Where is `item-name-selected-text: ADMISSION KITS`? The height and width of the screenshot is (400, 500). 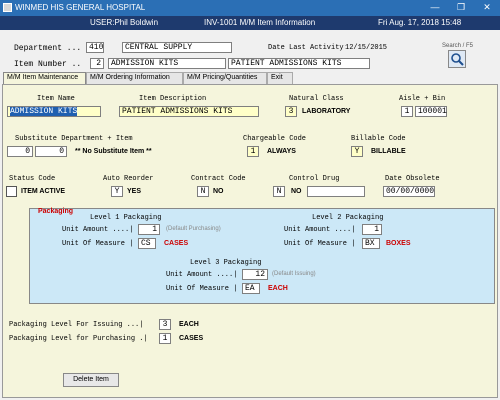
item-name-selected-text: ADMISSION KITS is located at coordinates (44, 111).